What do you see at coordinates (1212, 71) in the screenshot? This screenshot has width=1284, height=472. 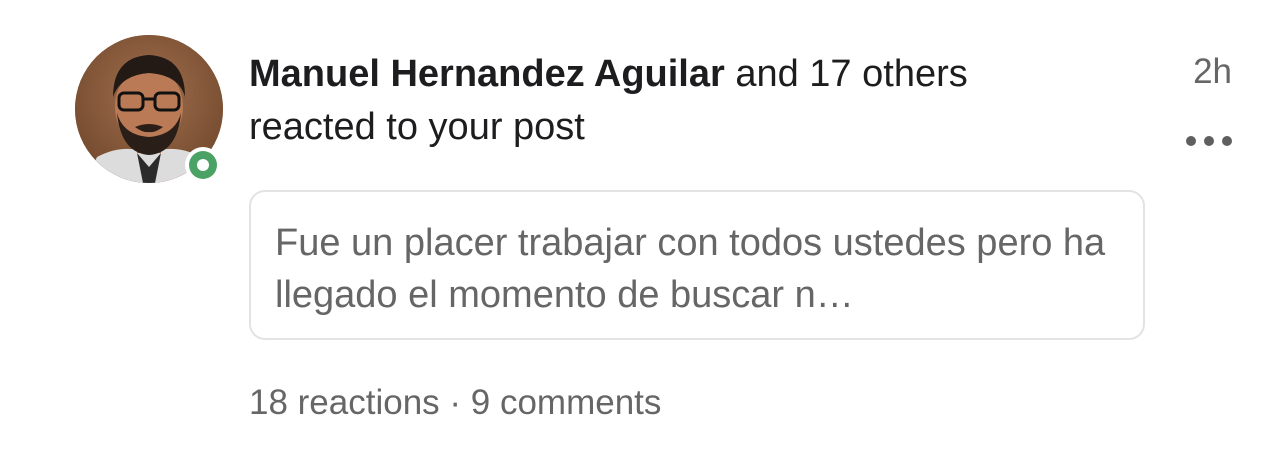 I see `timestamp: 2h` at bounding box center [1212, 71].